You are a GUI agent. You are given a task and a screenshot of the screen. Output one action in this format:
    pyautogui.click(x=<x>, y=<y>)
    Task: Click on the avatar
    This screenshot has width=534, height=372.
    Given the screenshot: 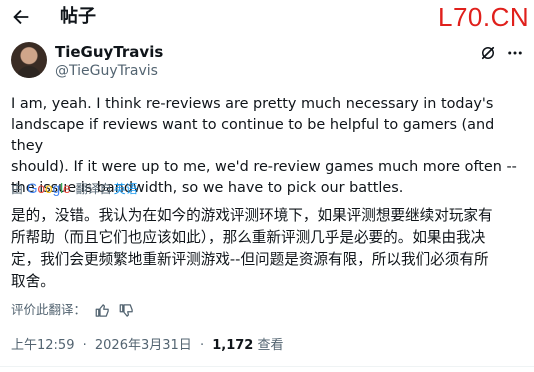 What is the action you would take?
    pyautogui.click(x=29, y=60)
    